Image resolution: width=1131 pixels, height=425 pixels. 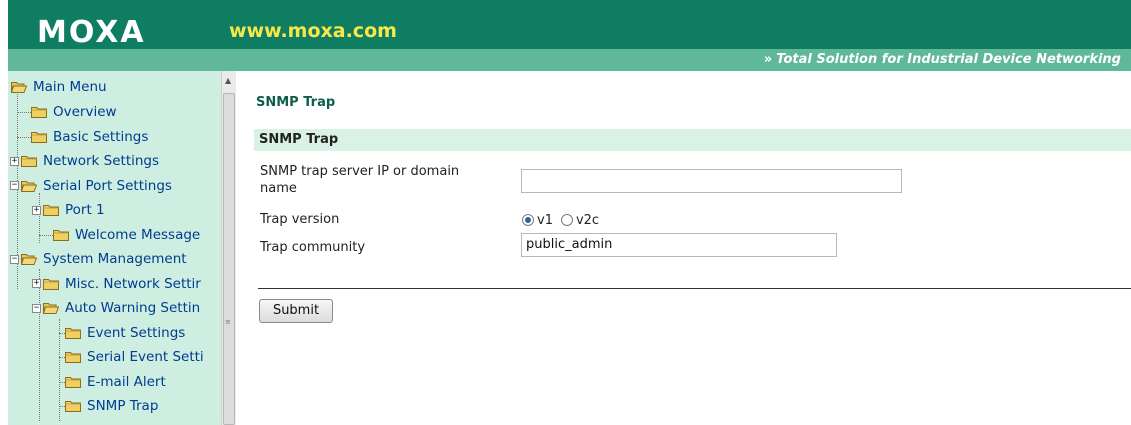 I want to click on sidebar-item-label: Basic Settings, so click(x=101, y=136).